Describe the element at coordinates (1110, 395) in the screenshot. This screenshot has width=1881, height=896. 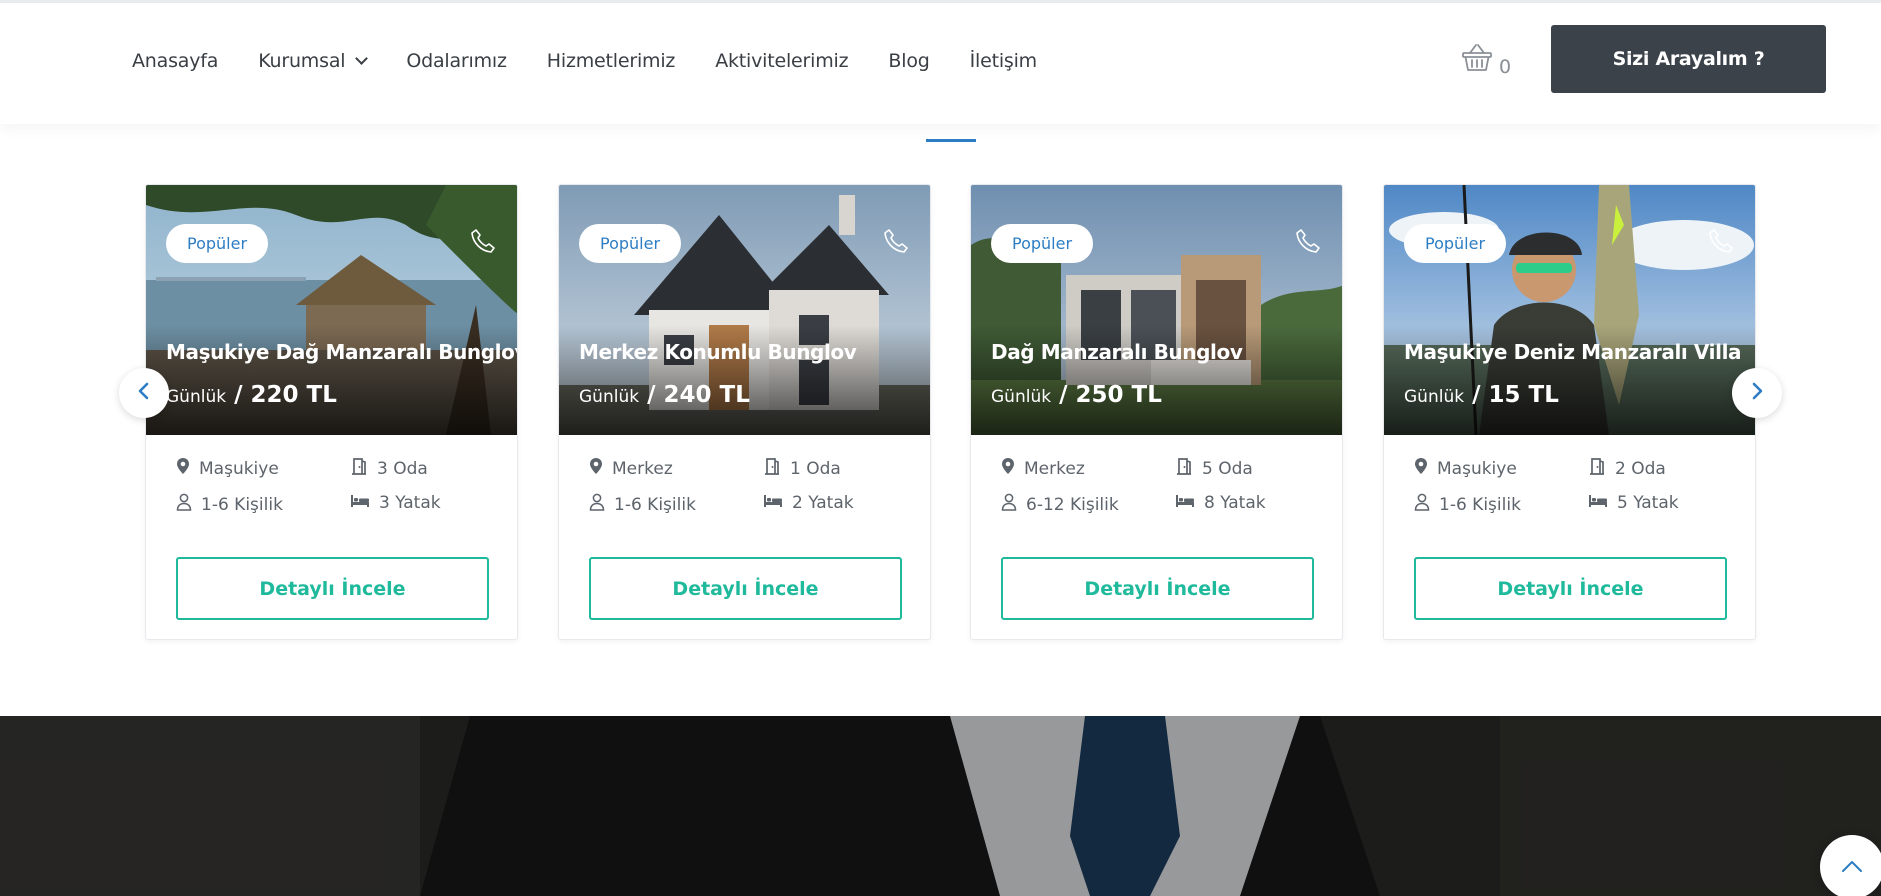
I see `price-value: / 250 TL` at that location.